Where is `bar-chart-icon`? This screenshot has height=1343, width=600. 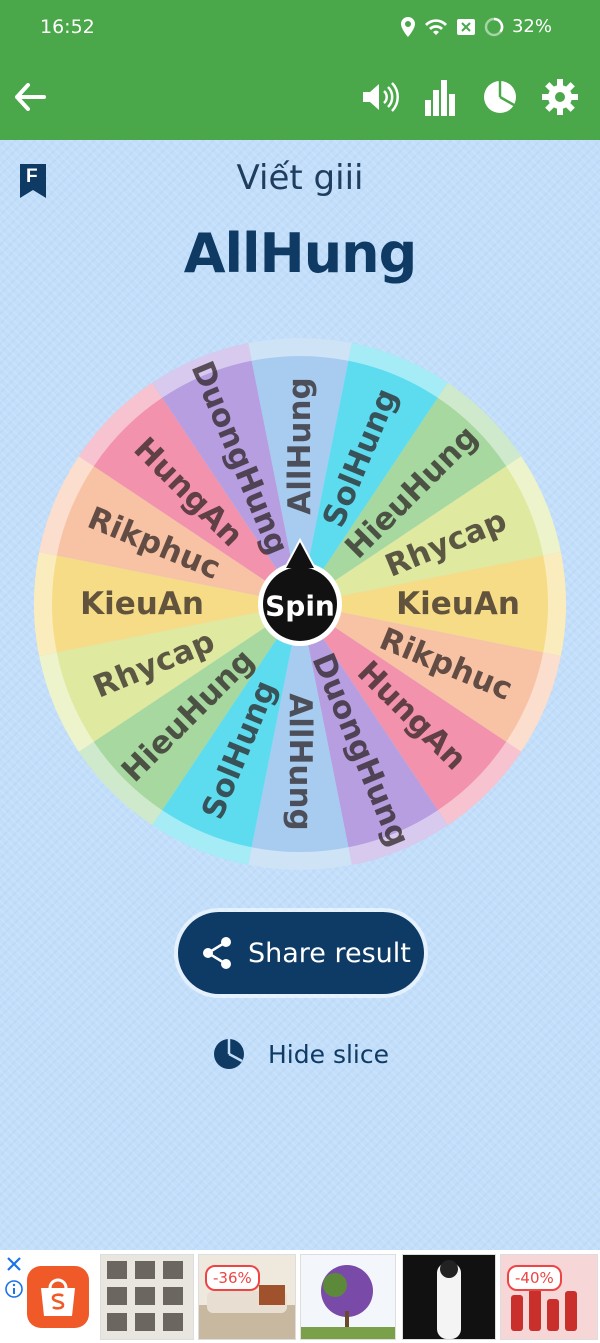
bar-chart-icon is located at coordinates (440, 98).